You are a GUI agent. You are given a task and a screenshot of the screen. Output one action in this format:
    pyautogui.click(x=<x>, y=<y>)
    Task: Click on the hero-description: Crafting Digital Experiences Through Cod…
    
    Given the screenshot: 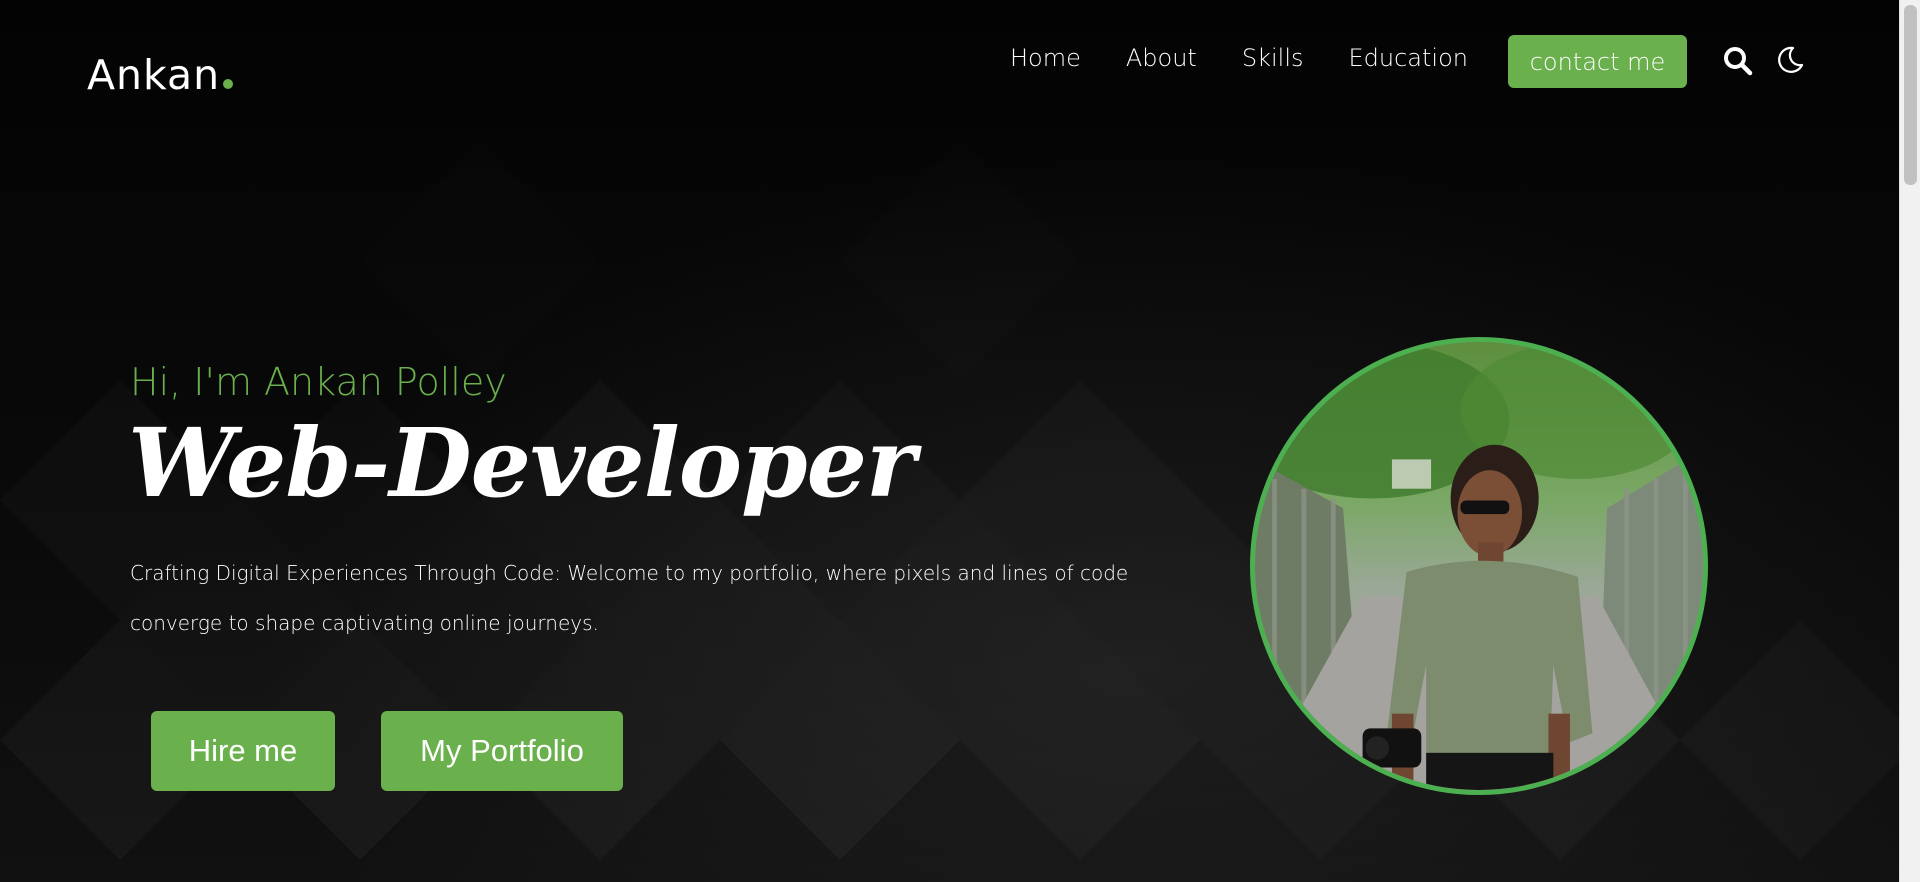 What is the action you would take?
    pyautogui.click(x=629, y=598)
    